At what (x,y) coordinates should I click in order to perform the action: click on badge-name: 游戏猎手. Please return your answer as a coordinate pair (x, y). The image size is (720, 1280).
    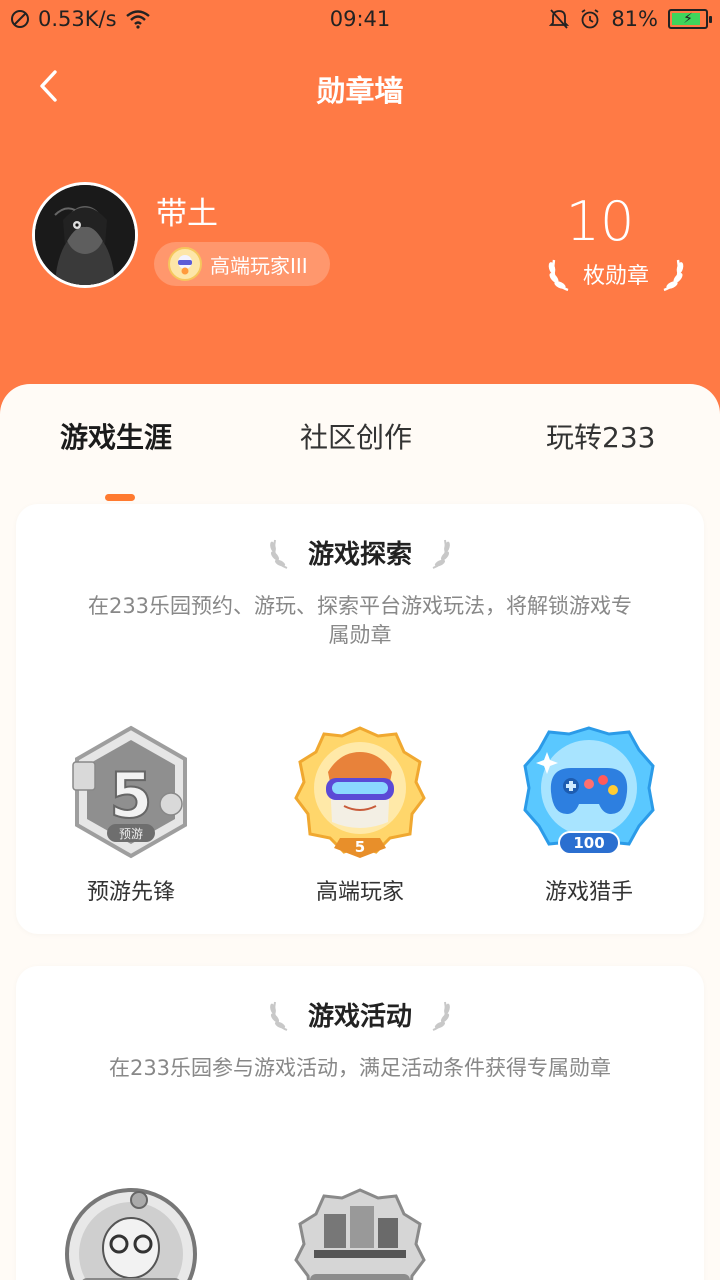
    Looking at the image, I should click on (588, 892).